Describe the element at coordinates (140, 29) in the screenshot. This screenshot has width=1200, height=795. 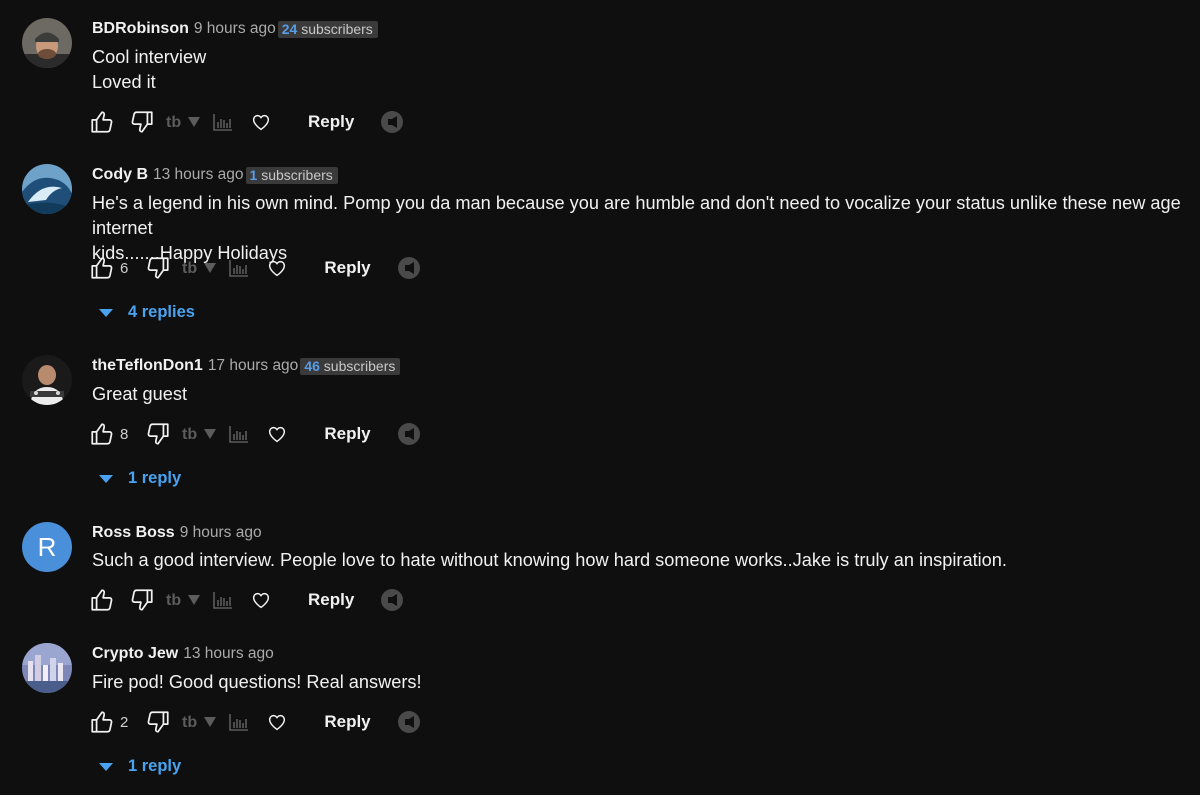
I see `author-name: BDRobinson` at that location.